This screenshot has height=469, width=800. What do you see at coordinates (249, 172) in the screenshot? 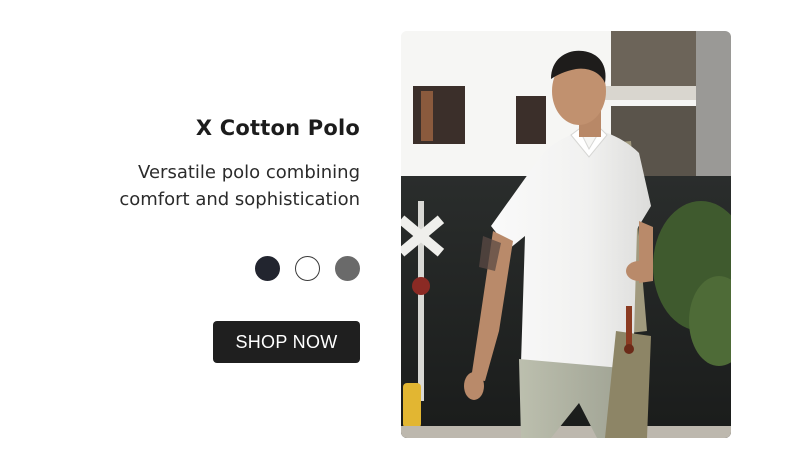
I see `product-description-line-1: Versatile polo combining` at bounding box center [249, 172].